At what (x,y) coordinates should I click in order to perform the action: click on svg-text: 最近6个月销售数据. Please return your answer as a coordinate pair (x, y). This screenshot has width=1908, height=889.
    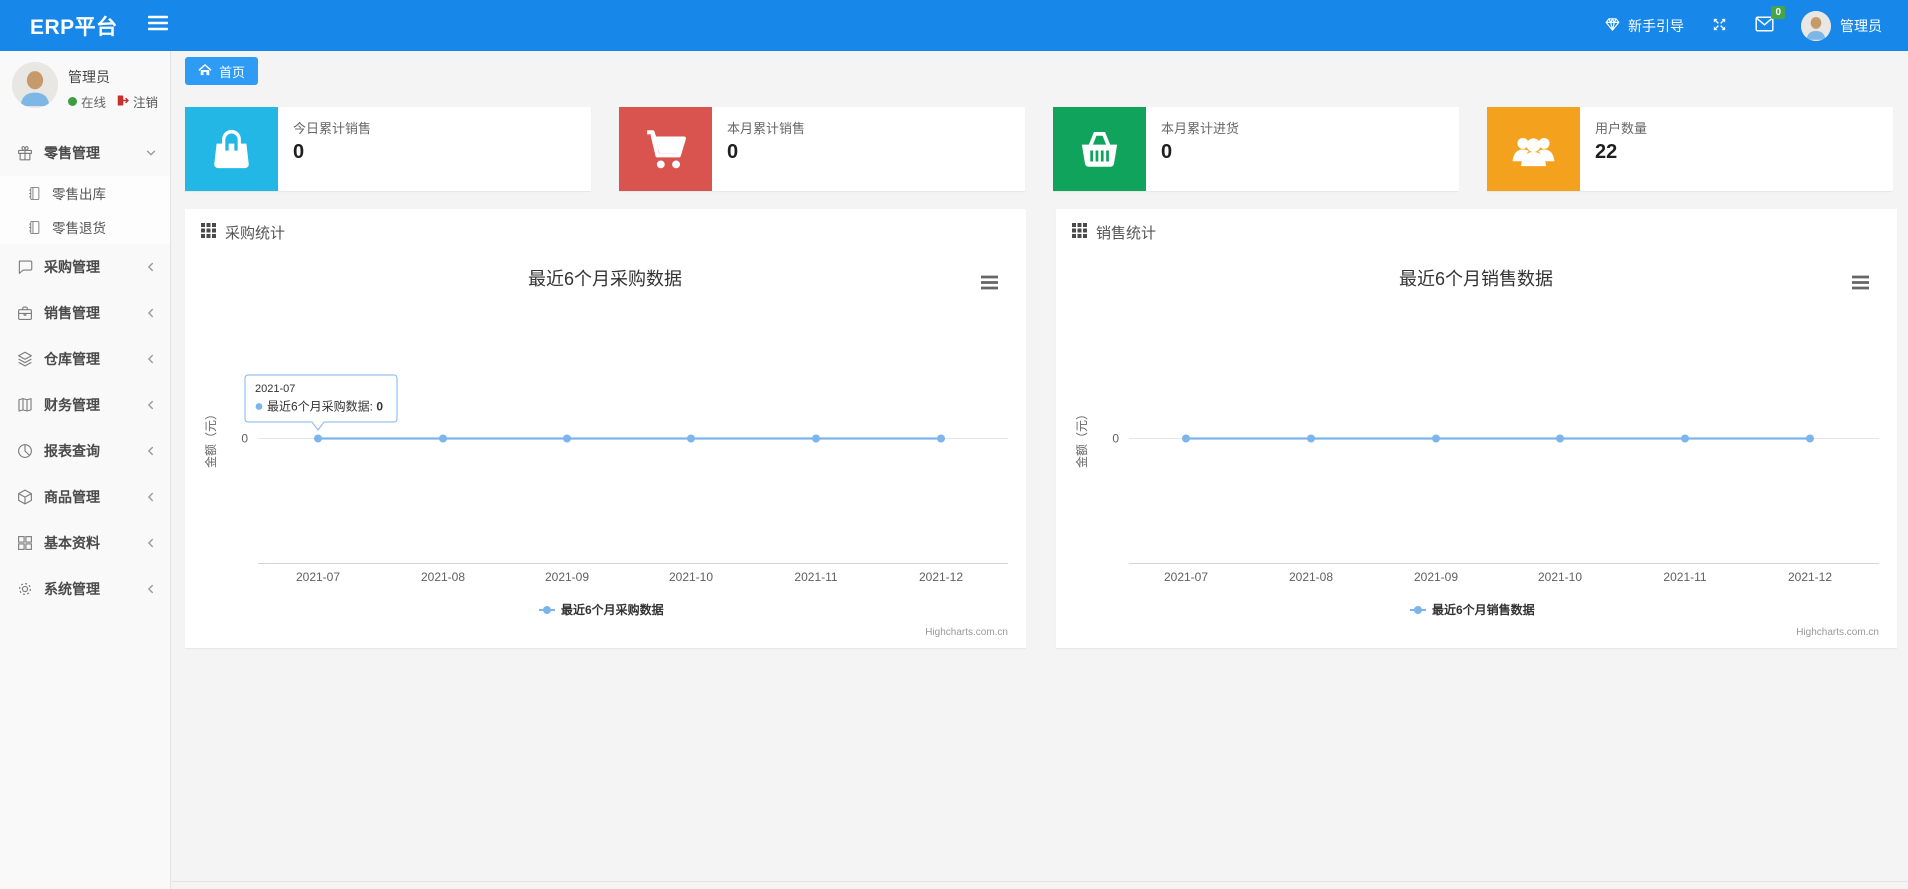
    Looking at the image, I should click on (1483, 609).